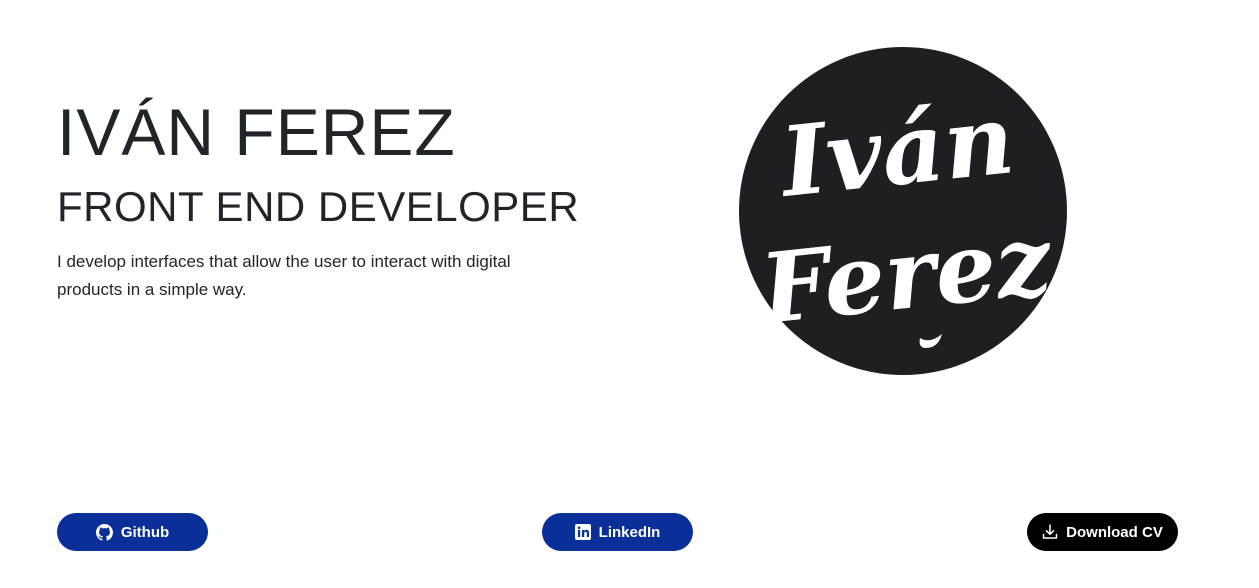 Image resolution: width=1259 pixels, height=588 pixels. I want to click on logo-image: Iván Ferez, so click(903, 211).